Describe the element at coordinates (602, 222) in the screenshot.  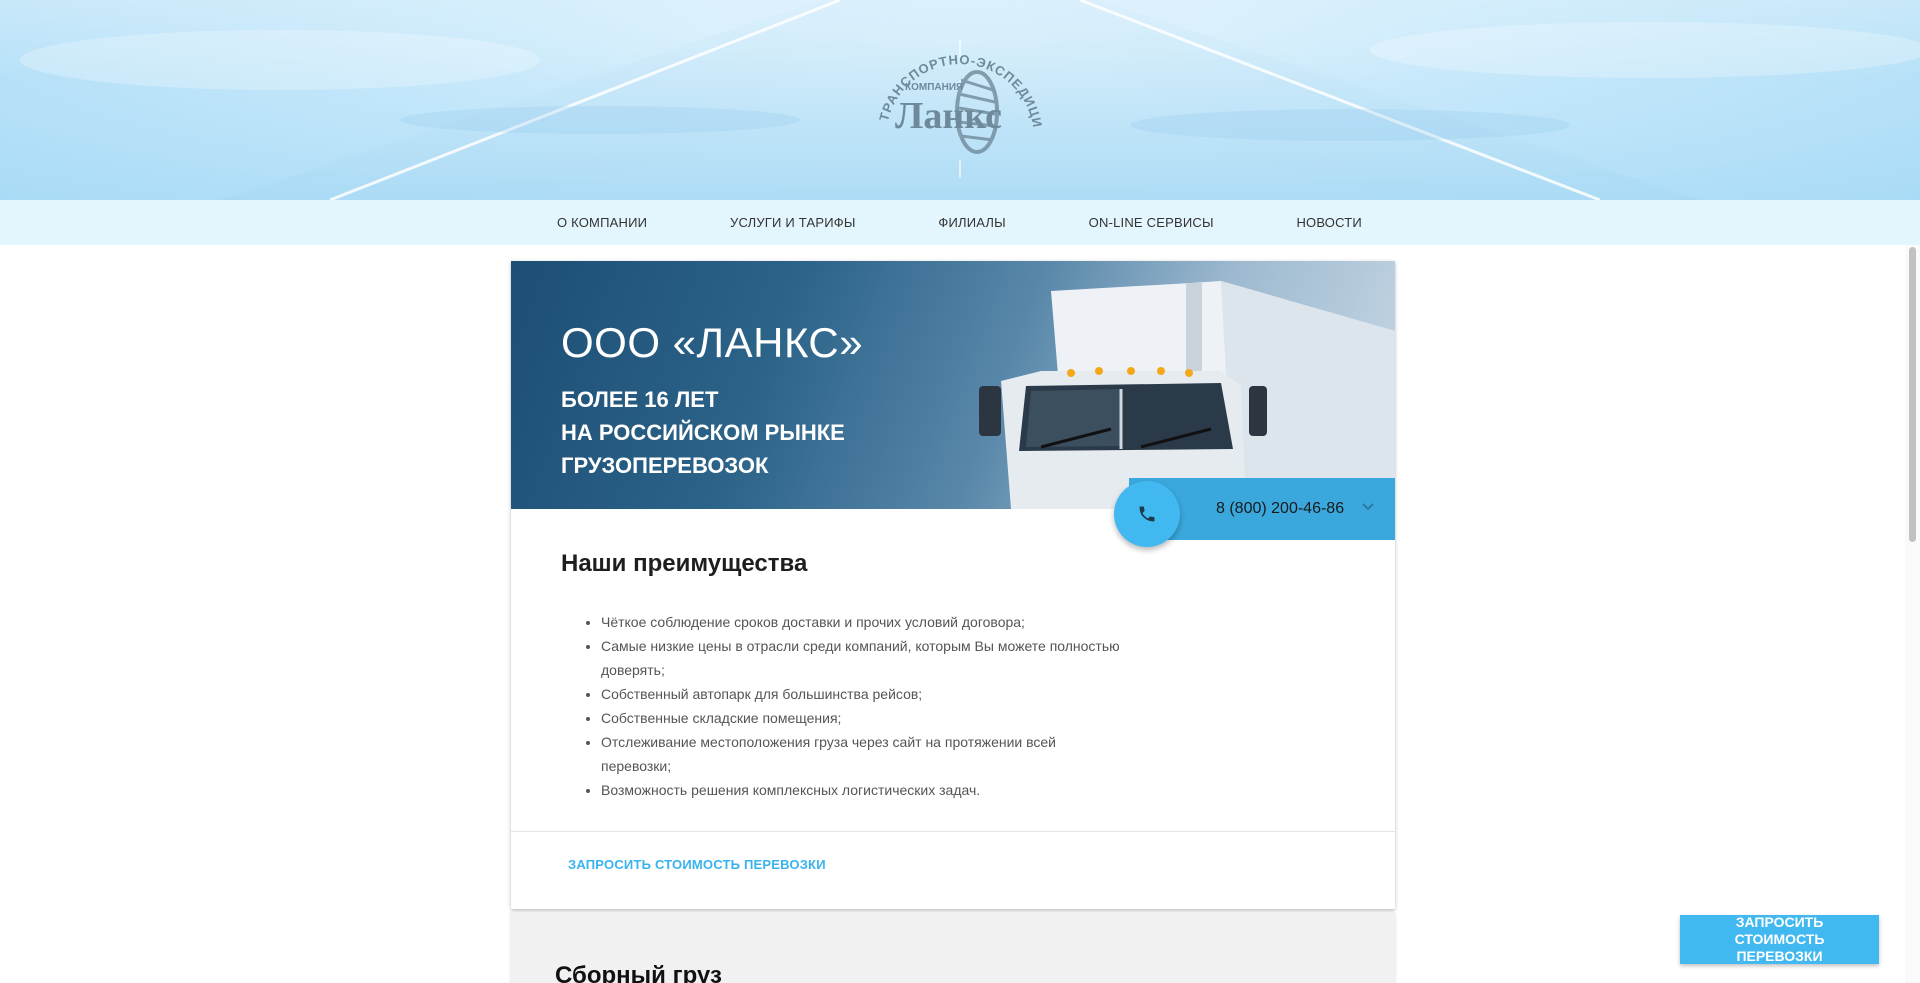
I see `nav-item-about: О КОМПАНИИ` at that location.